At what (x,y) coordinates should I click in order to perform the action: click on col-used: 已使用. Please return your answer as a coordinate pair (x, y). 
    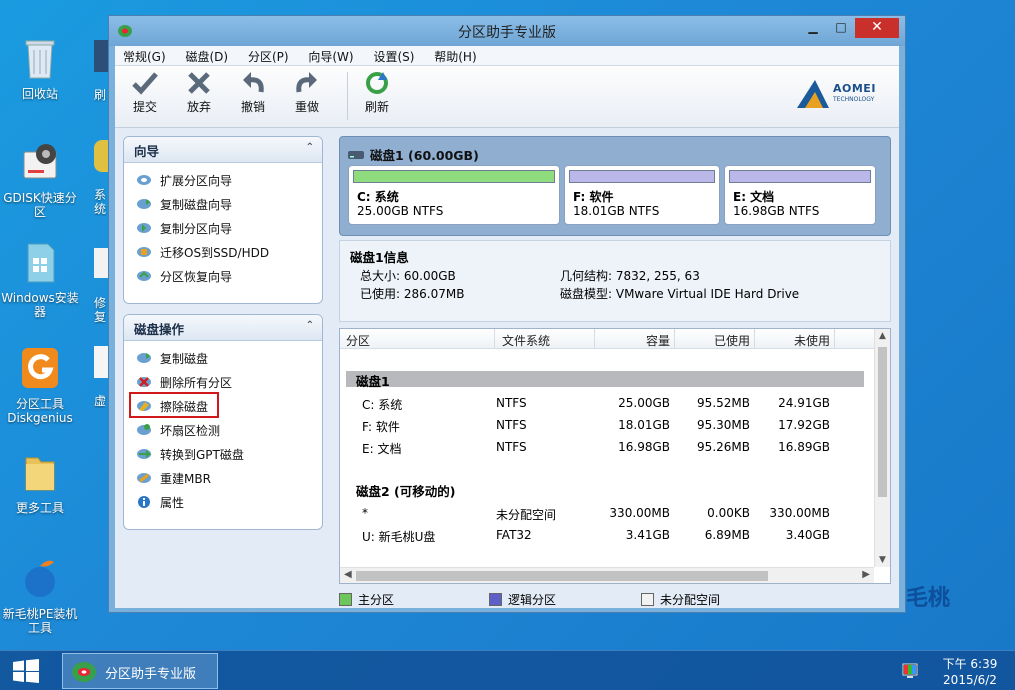
    Looking at the image, I should click on (732, 340).